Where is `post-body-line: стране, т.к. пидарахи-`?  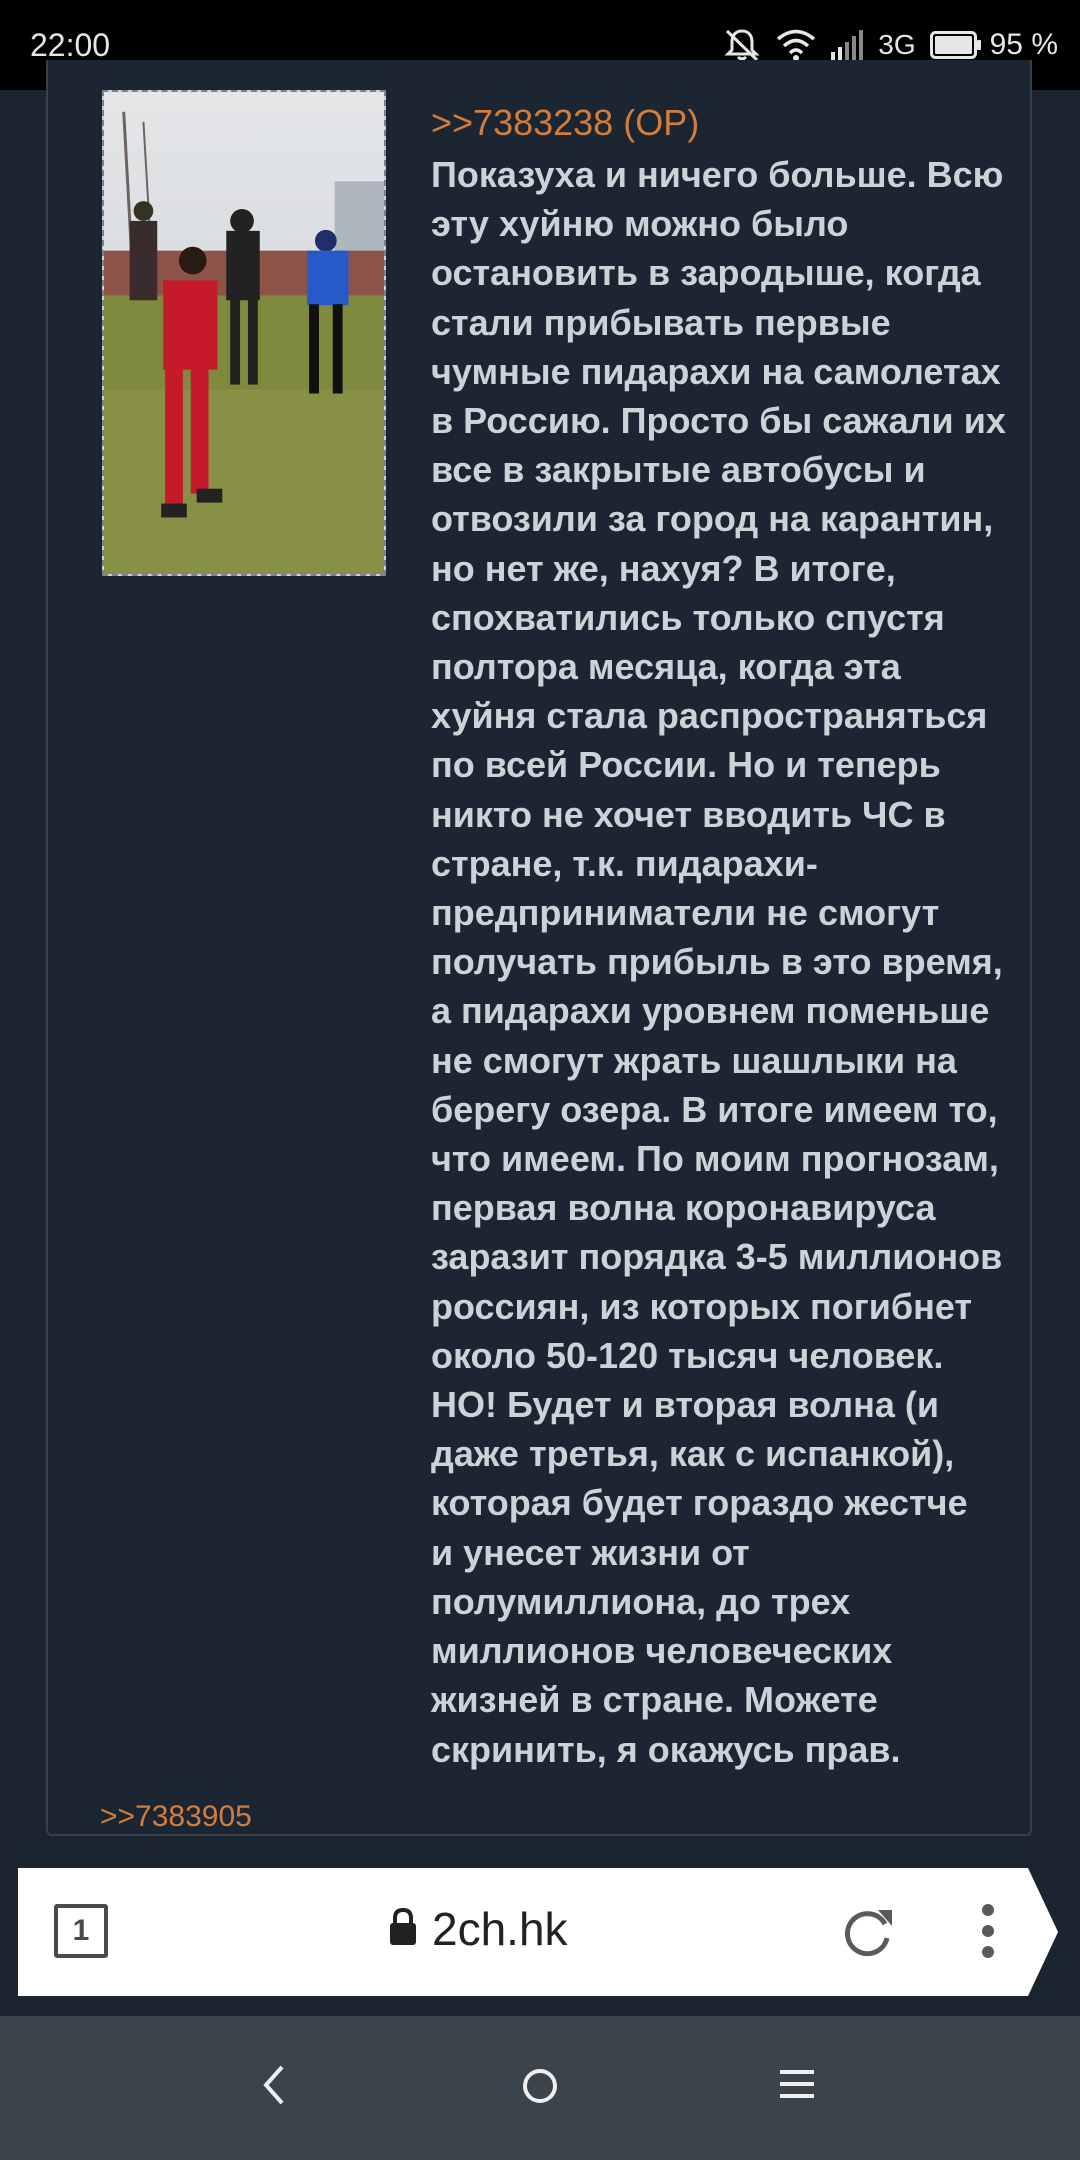
post-body-line: стране, т.к. пидарахи- is located at coordinates (624, 863).